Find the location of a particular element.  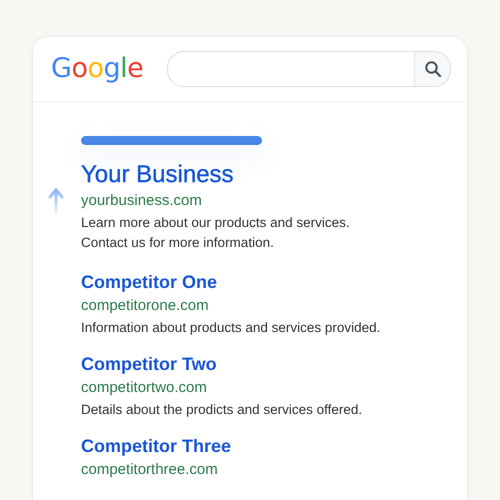

result-url: yourbusiness.com is located at coordinates (141, 201).